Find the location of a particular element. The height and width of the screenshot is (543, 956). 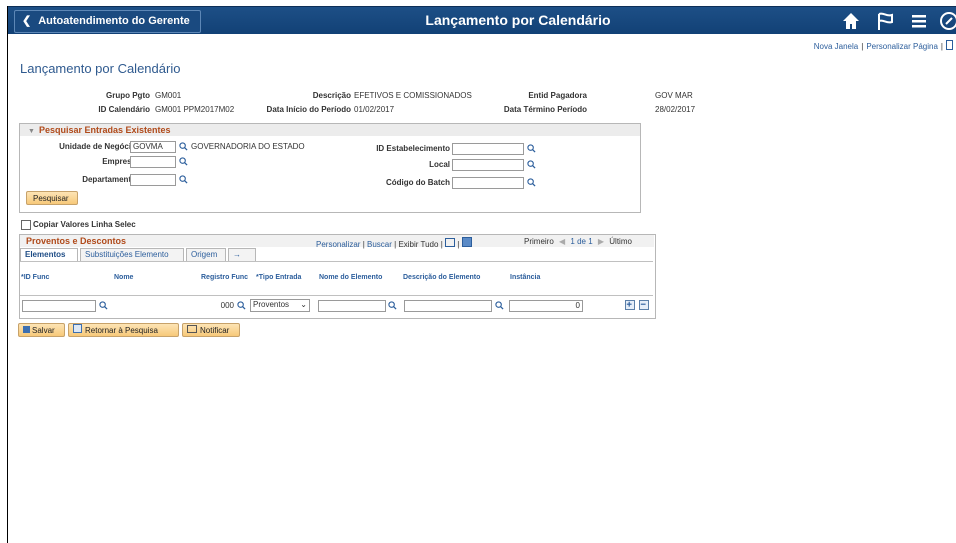

buscar-link: Buscar is located at coordinates (379, 244).